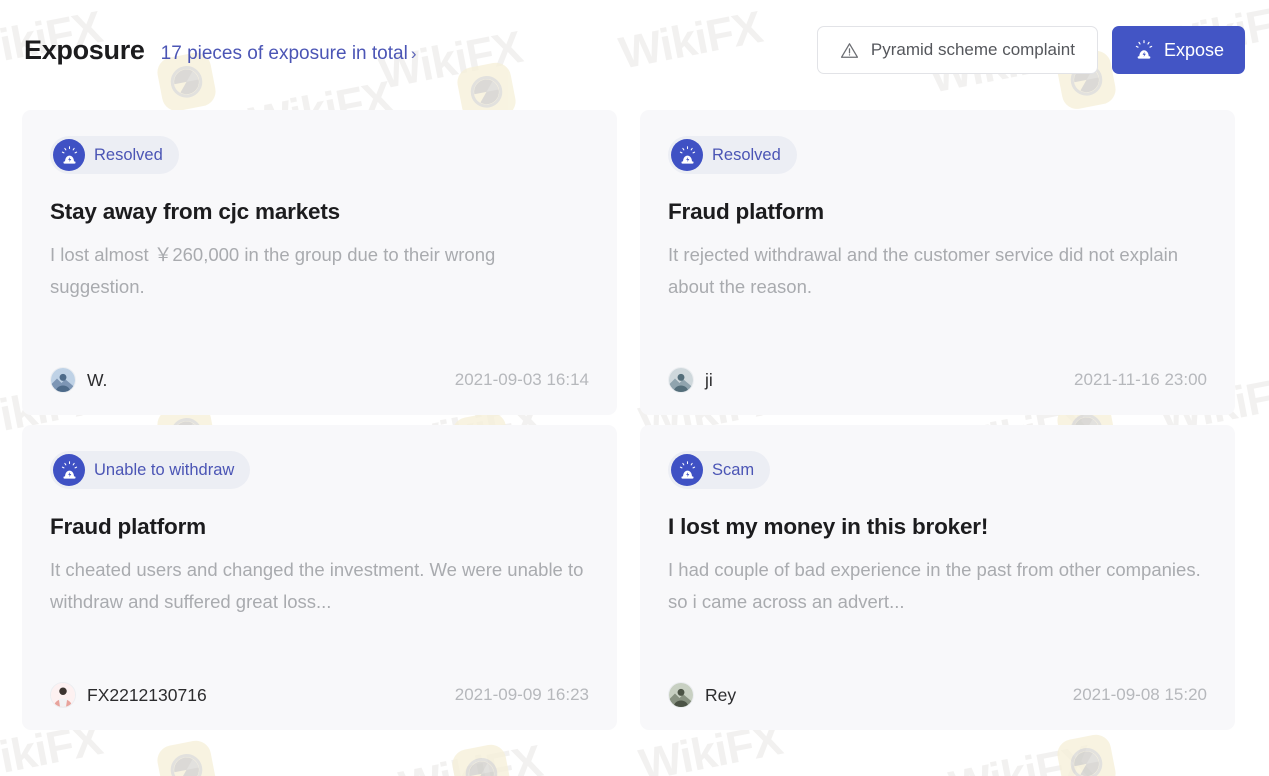  I want to click on exposure-total-link: 17 pieces of exposure in total ›, so click(289, 54).